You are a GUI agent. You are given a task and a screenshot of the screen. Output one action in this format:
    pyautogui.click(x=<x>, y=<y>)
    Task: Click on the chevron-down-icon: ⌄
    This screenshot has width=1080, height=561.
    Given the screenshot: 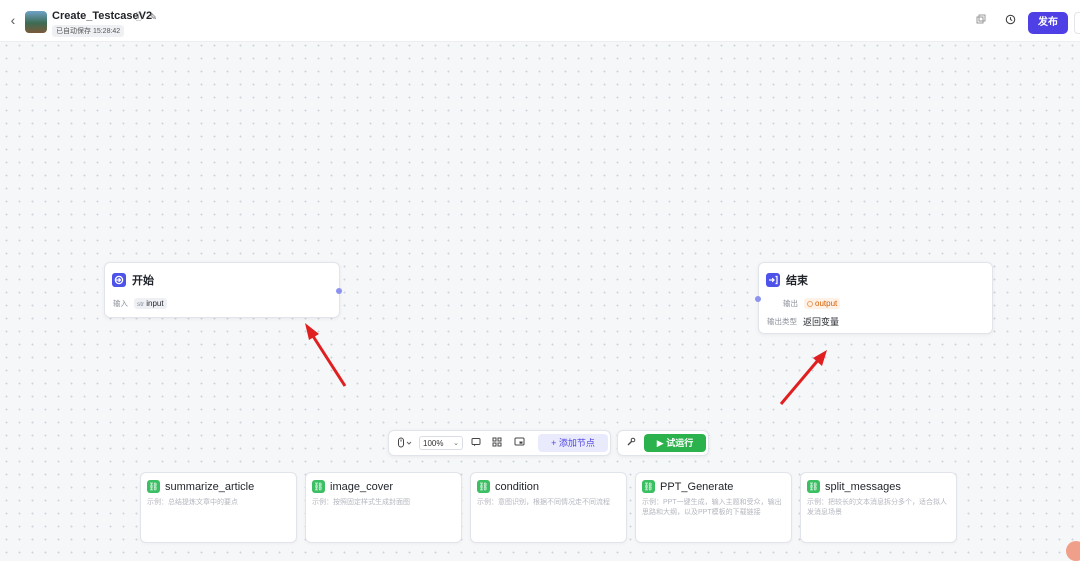 What is the action you would take?
    pyautogui.click(x=456, y=443)
    